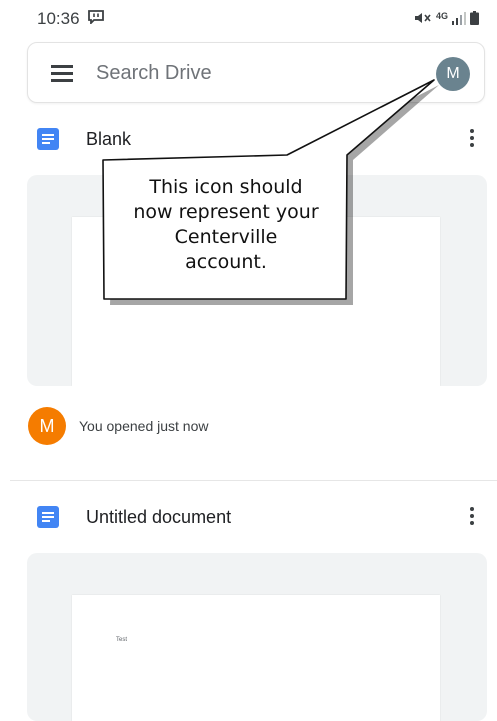  What do you see at coordinates (47, 426) in the screenshot?
I see `activity-avatar: M` at bounding box center [47, 426].